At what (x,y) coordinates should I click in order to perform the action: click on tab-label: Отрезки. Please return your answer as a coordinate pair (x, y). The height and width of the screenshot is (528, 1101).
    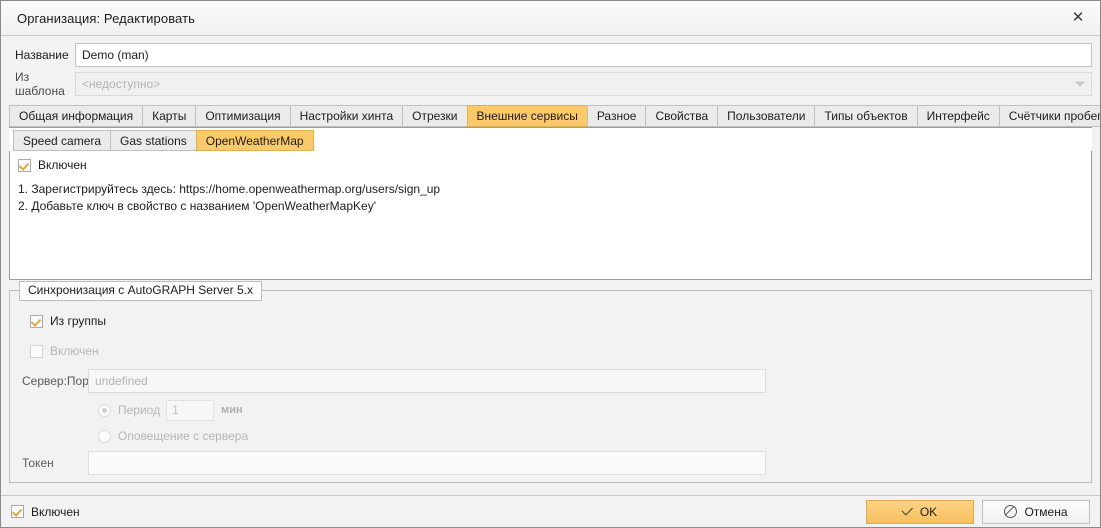
    Looking at the image, I should click on (435, 116).